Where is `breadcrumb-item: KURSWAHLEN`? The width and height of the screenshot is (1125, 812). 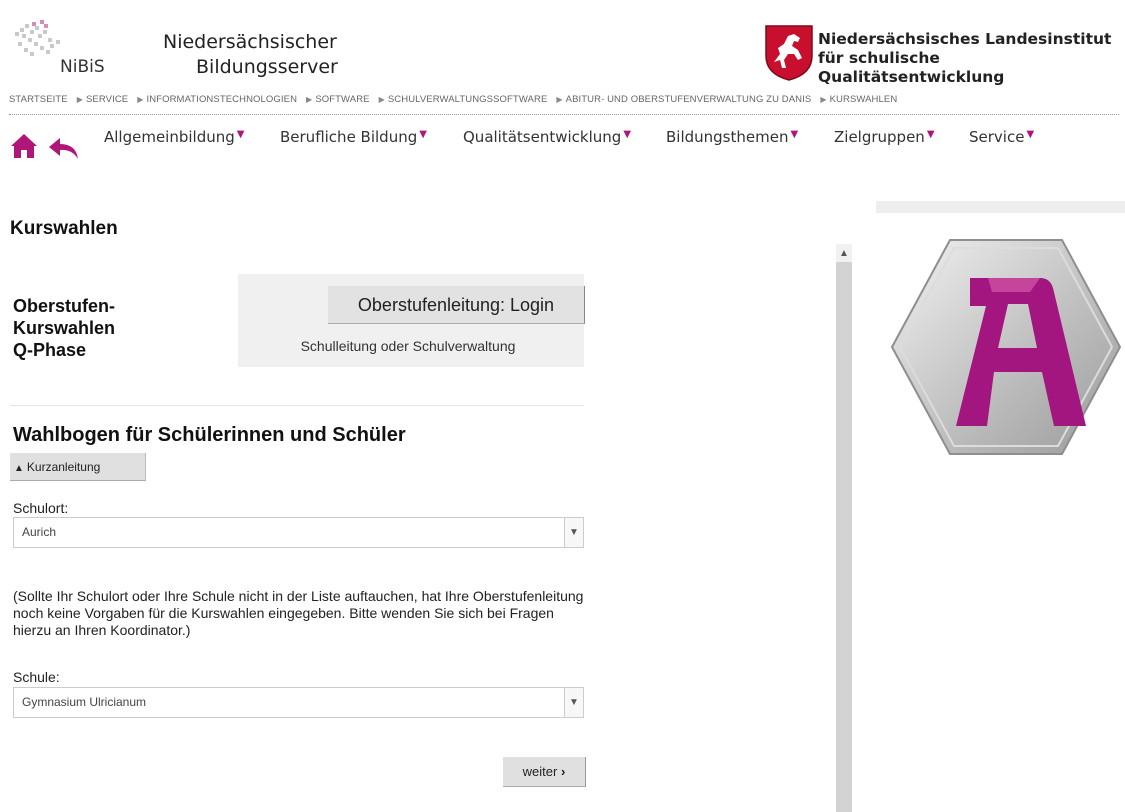
breadcrumb-item: KURSWAHLEN is located at coordinates (864, 99).